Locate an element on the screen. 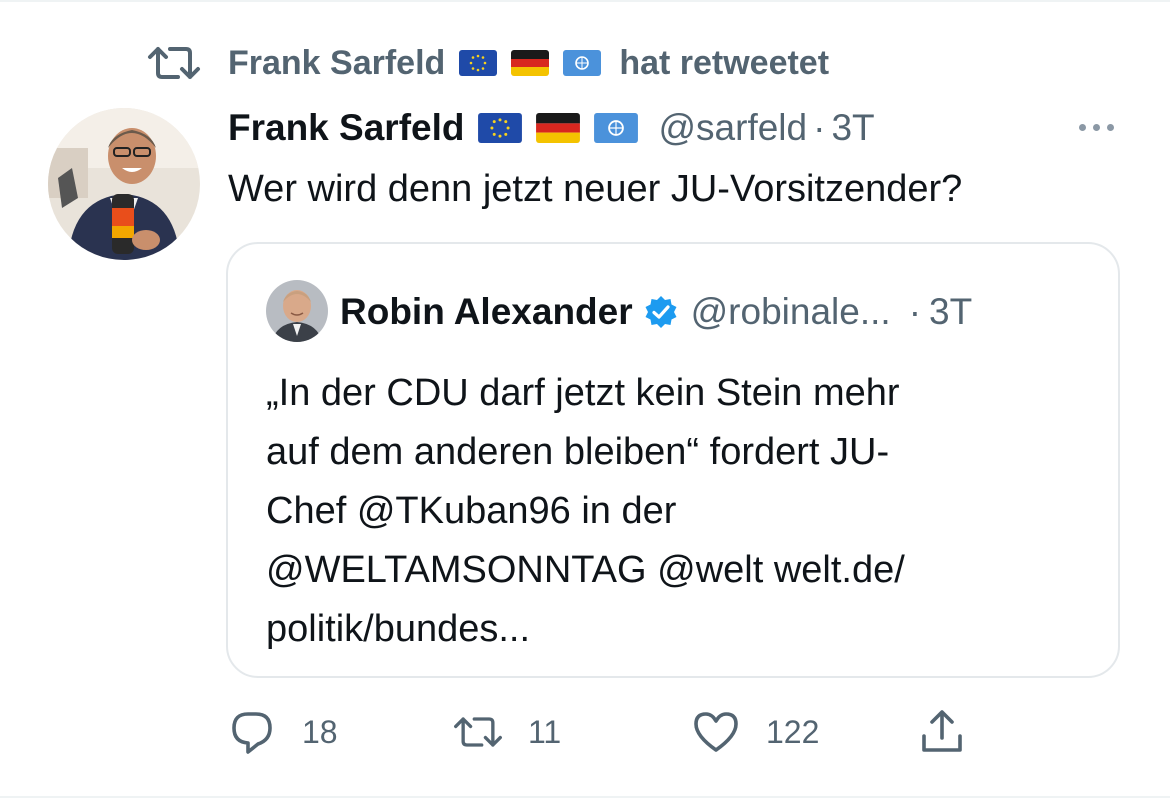 The height and width of the screenshot is (798, 1170). quoted-author-name: Robin Alexander is located at coordinates (486, 311).